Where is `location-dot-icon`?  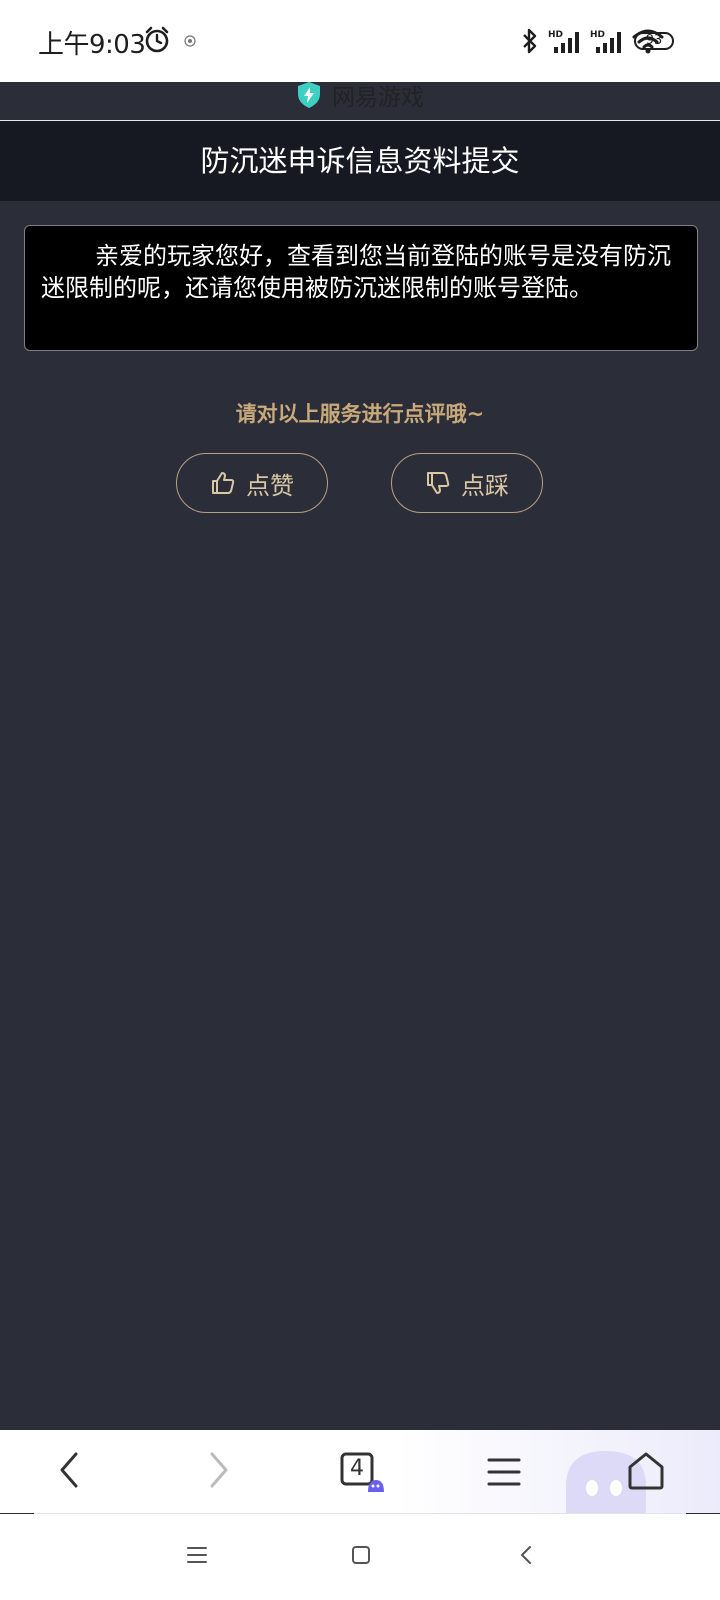
location-dot-icon is located at coordinates (190, 41).